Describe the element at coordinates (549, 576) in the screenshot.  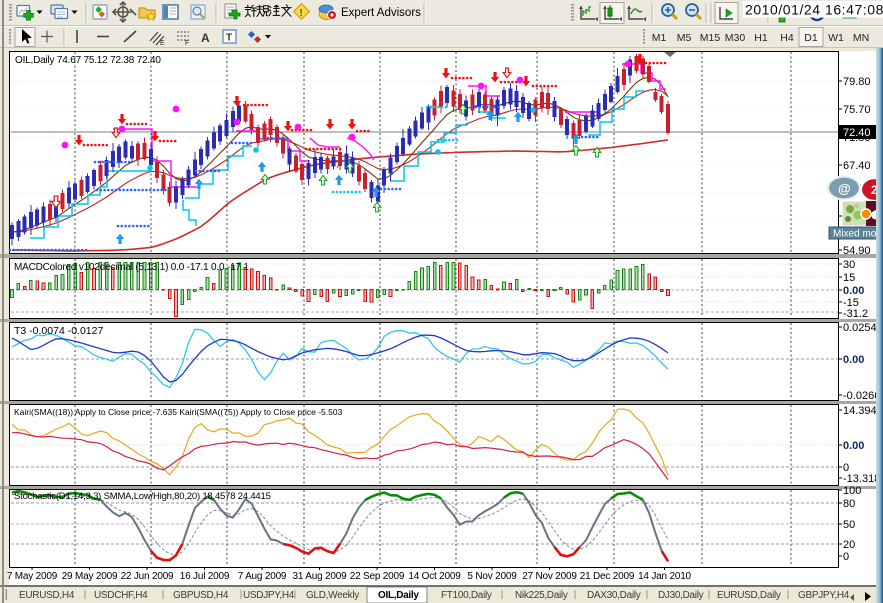
I see `svg-text: 27 Nov 2009` at that location.